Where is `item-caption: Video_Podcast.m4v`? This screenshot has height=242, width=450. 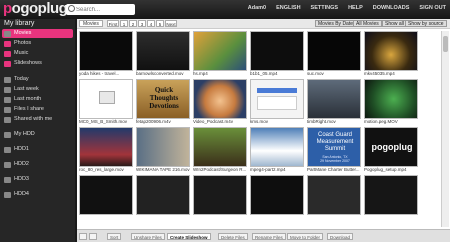
item-caption: Video_Podcast.m4v is located at coordinates (213, 121).